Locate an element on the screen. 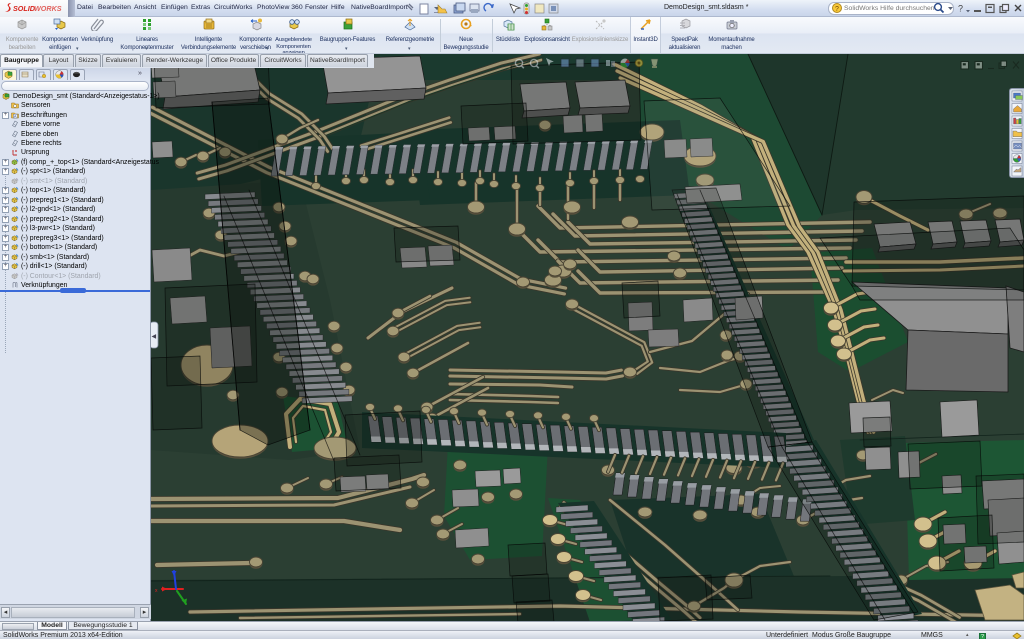 Image resolution: width=1024 pixels, height=639 pixels. svg-text: SOLID is located at coordinates (24, 8).